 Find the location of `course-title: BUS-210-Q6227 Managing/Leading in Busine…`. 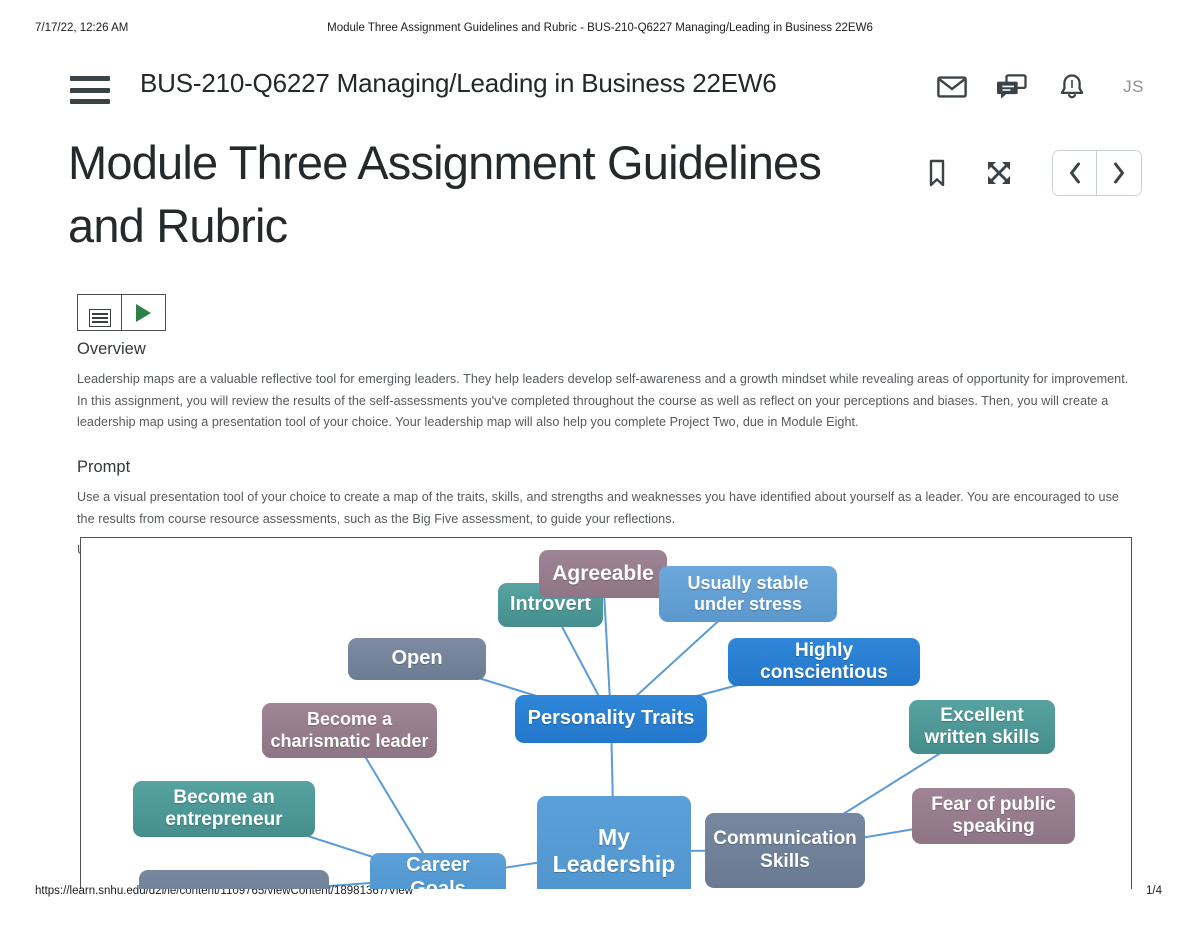

course-title: BUS-210-Q6227 Managing/Leading in Busine… is located at coordinates (458, 83).